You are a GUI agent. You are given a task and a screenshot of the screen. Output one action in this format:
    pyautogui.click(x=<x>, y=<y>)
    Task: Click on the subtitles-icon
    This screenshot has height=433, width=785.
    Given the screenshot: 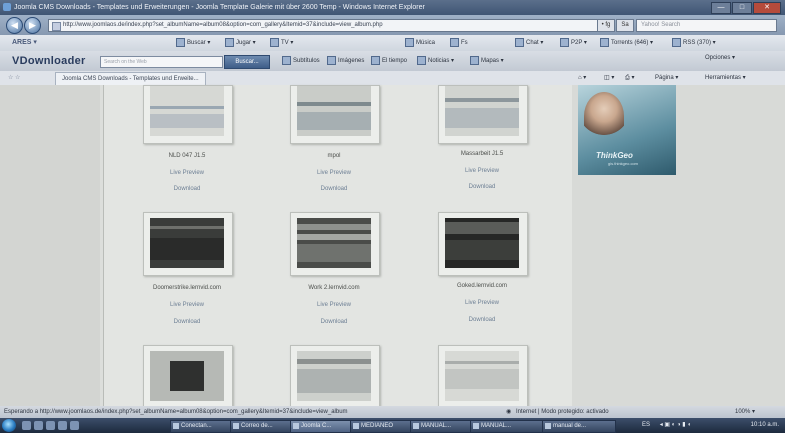 What is the action you would take?
    pyautogui.click(x=286, y=60)
    